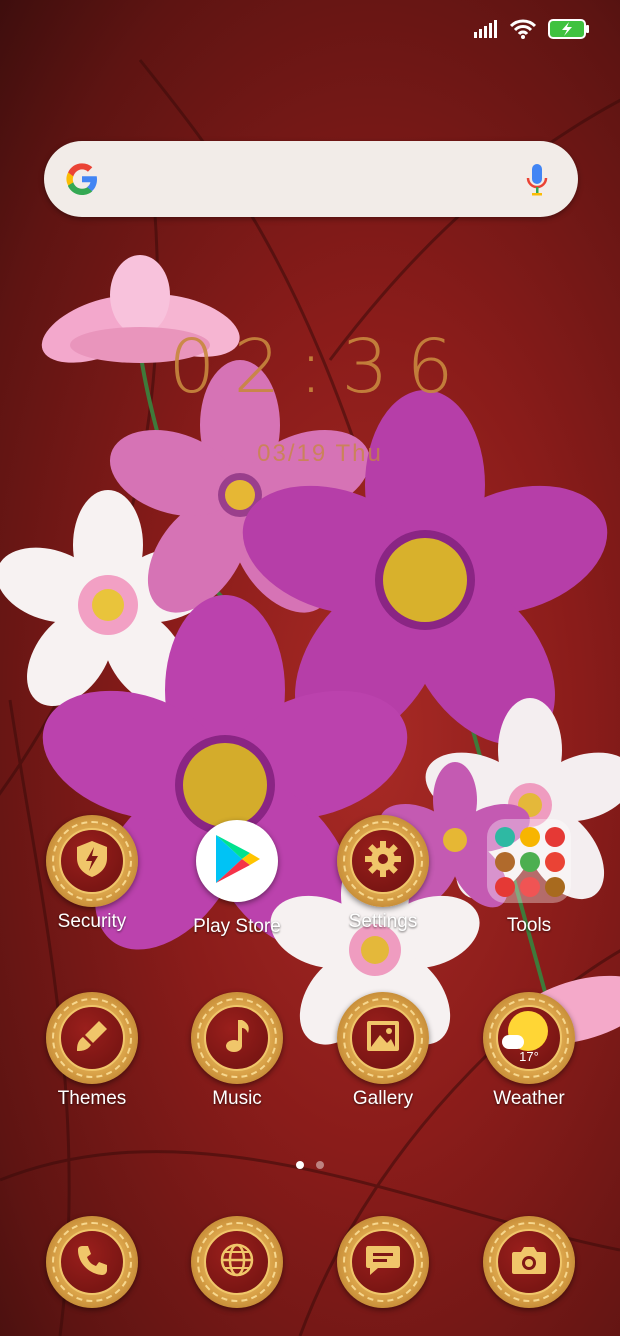 The image size is (620, 1336). What do you see at coordinates (316, 180) in the screenshot?
I see `search-input` at bounding box center [316, 180].